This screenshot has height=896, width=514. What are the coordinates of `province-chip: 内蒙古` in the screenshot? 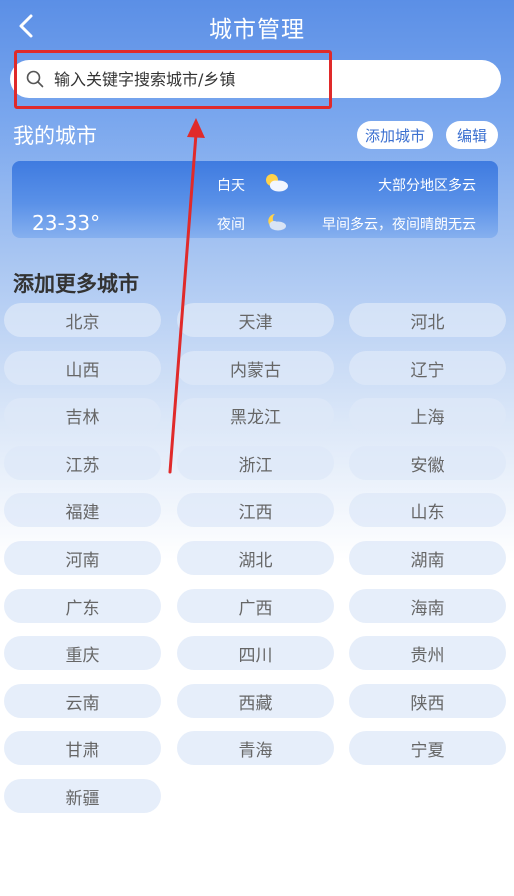 It's located at (255, 368).